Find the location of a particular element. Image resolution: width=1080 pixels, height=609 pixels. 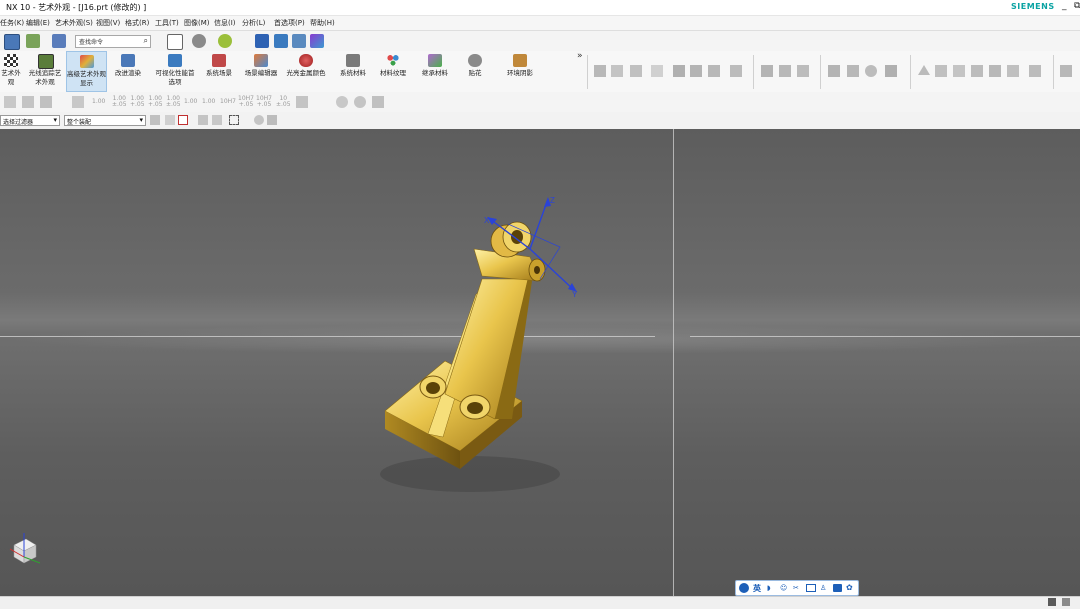

status-flag-icon is located at coordinates (1052, 602).